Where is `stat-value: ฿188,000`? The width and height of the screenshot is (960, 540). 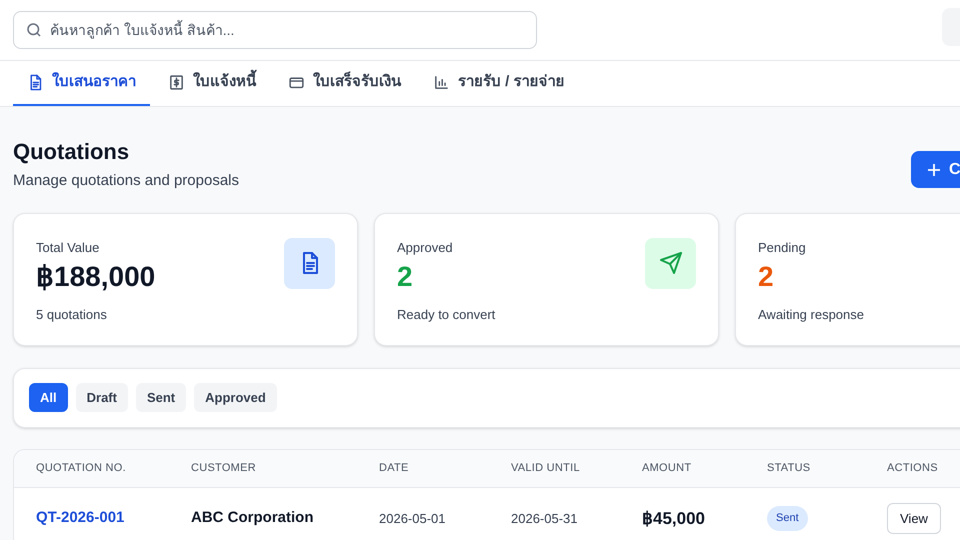
stat-value: ฿188,000 is located at coordinates (96, 277).